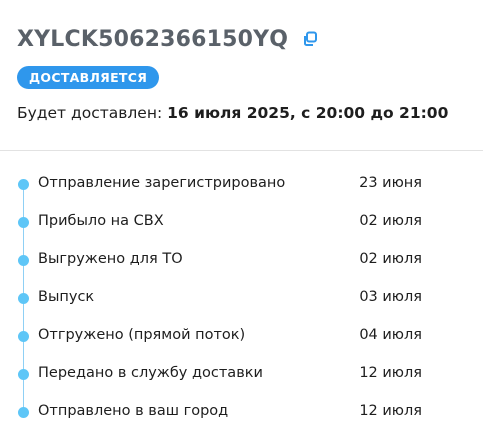 The width and height of the screenshot is (483, 438). I want to click on event-date: 03 июля, so click(390, 297).